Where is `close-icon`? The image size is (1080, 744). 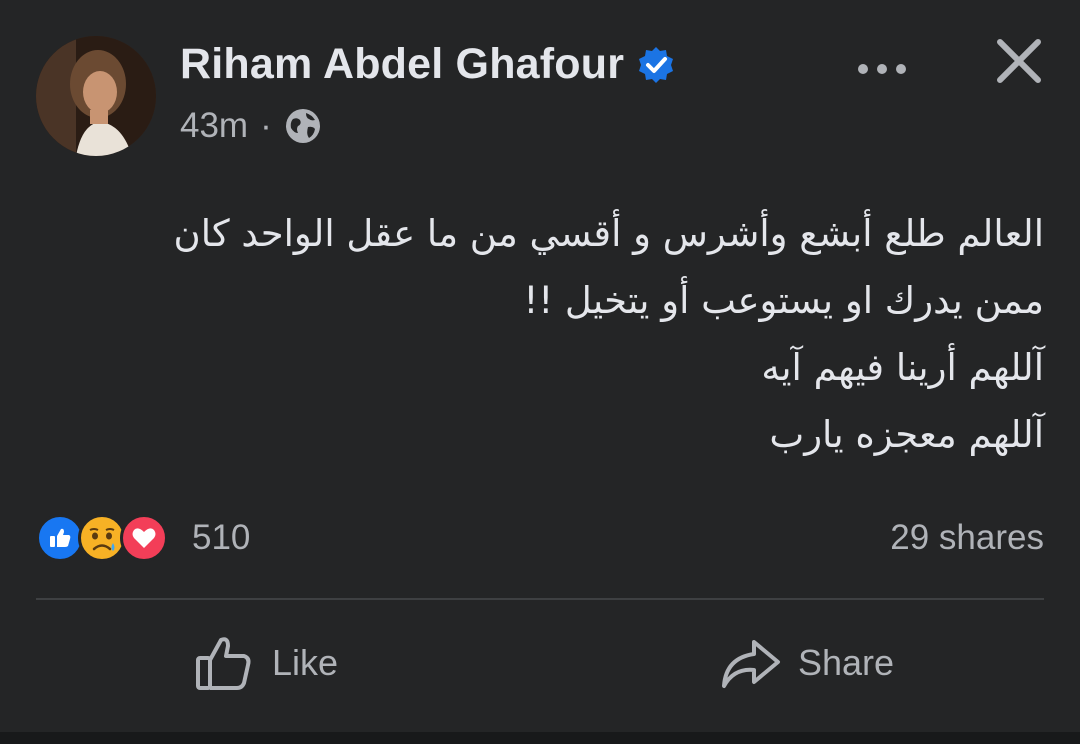 close-icon is located at coordinates (1019, 61).